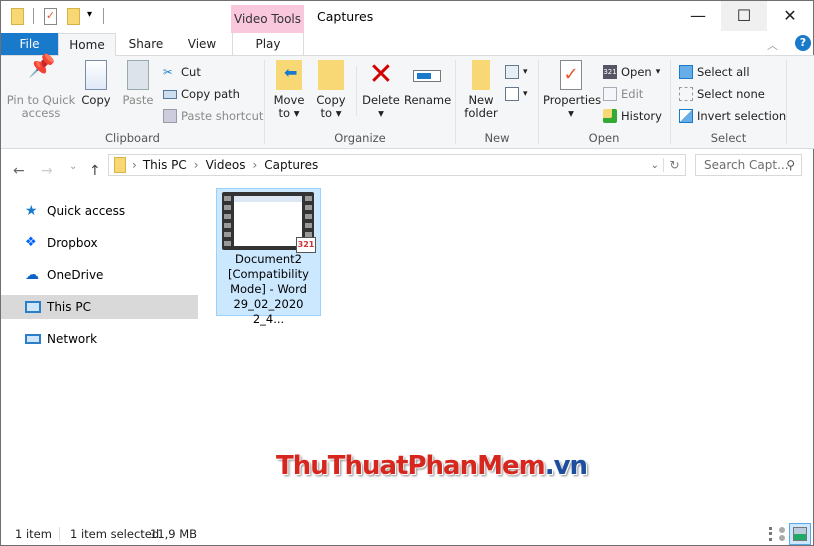 The width and height of the screenshot is (814, 546). I want to click on delete-button: ✕ Delete ▾, so click(381, 88).